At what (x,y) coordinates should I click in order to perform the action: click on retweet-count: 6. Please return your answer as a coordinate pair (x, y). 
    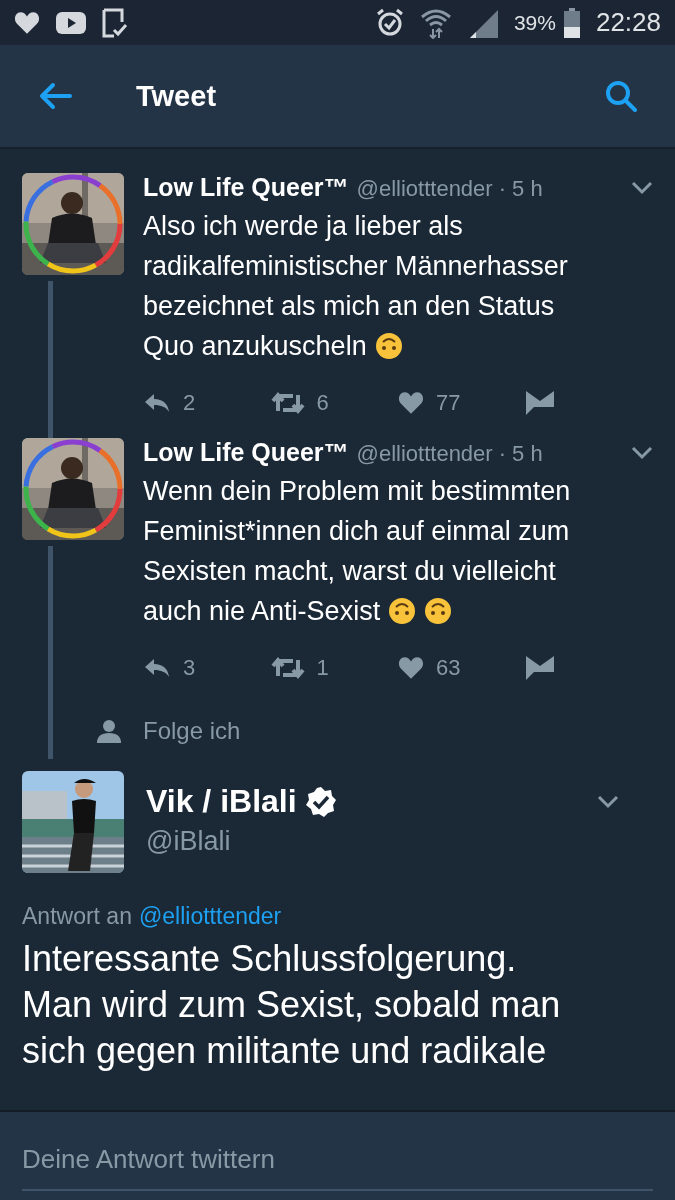
    Looking at the image, I should click on (322, 403).